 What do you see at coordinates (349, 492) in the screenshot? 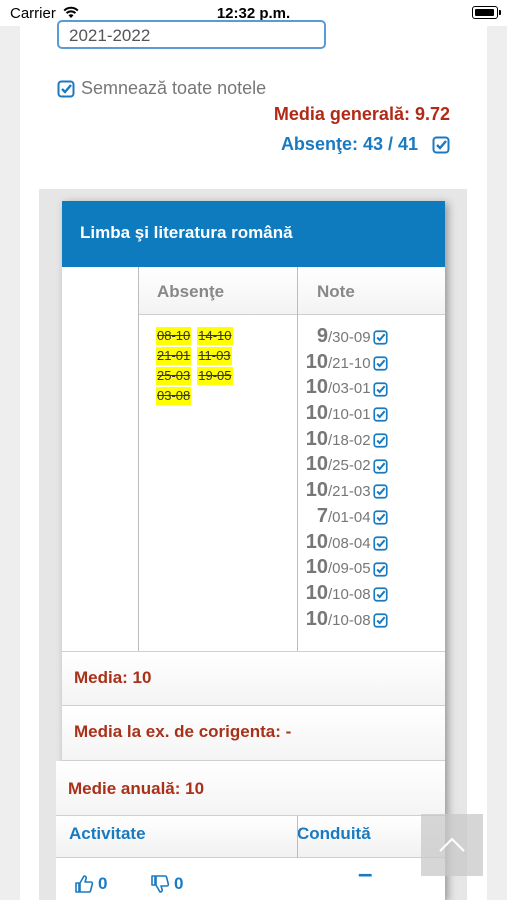
I see `grade-date: /21-03` at bounding box center [349, 492].